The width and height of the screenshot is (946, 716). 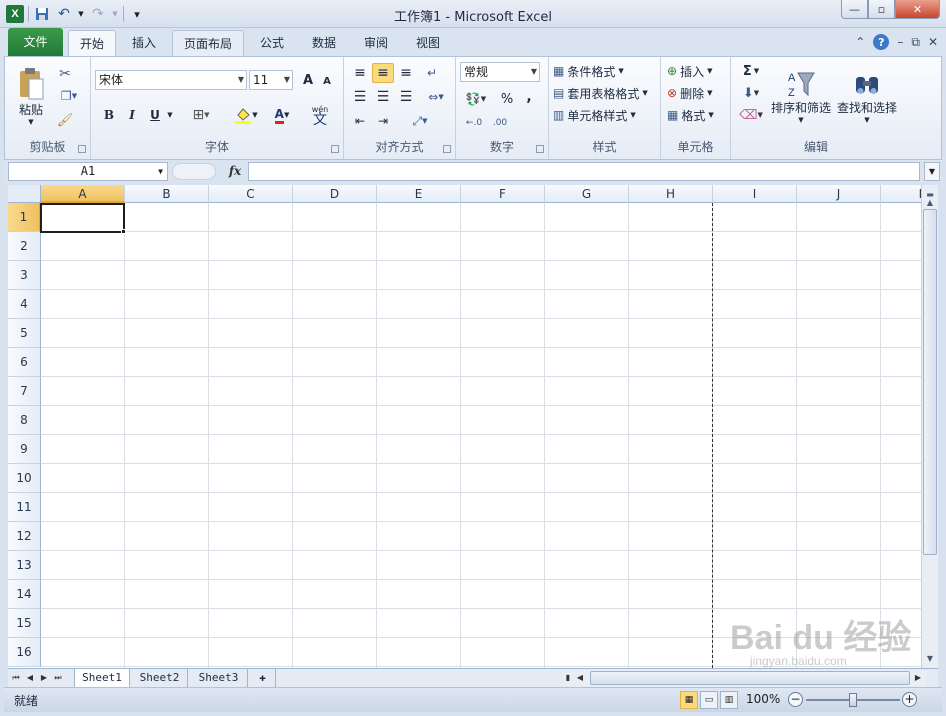 I want to click on grow-font-button: A, so click(x=308, y=80).